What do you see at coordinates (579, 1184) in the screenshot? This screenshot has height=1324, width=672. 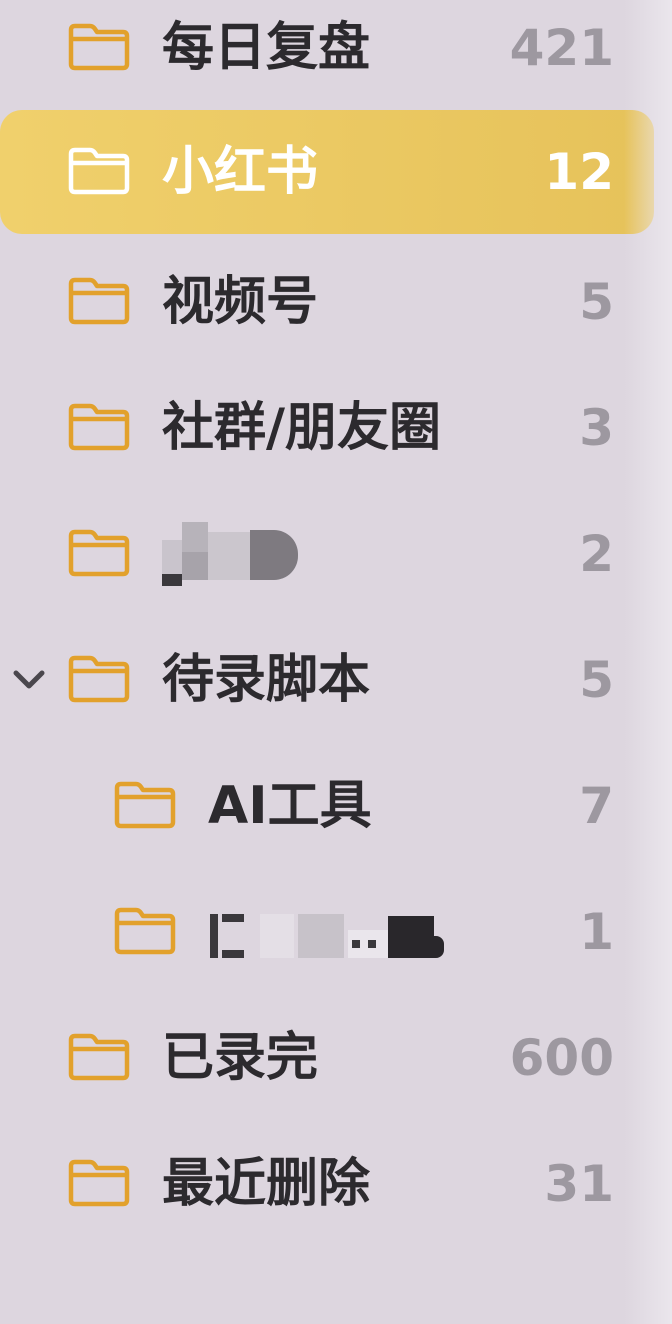 I see `note-count: 31` at bounding box center [579, 1184].